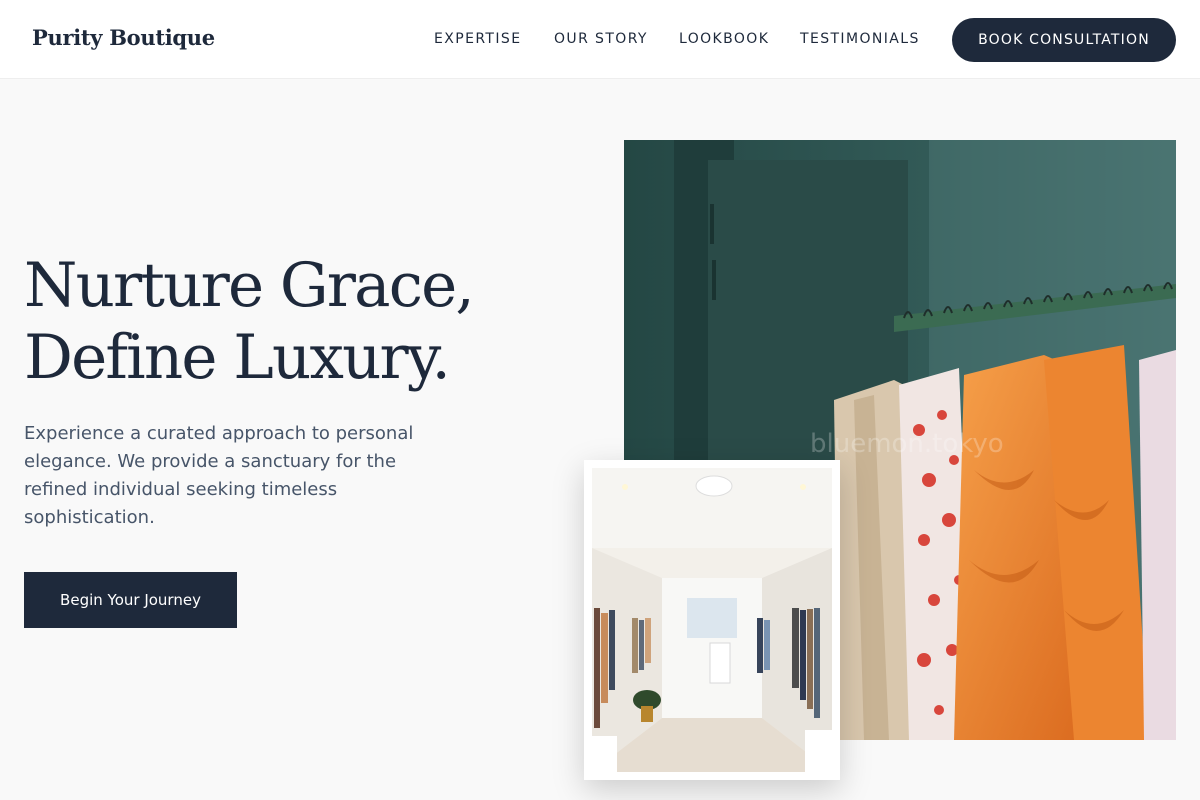 This screenshot has width=1200, height=800. Describe the element at coordinates (237, 357) in the screenshot. I see `hero-title-line-2: Define Luxury.` at that location.